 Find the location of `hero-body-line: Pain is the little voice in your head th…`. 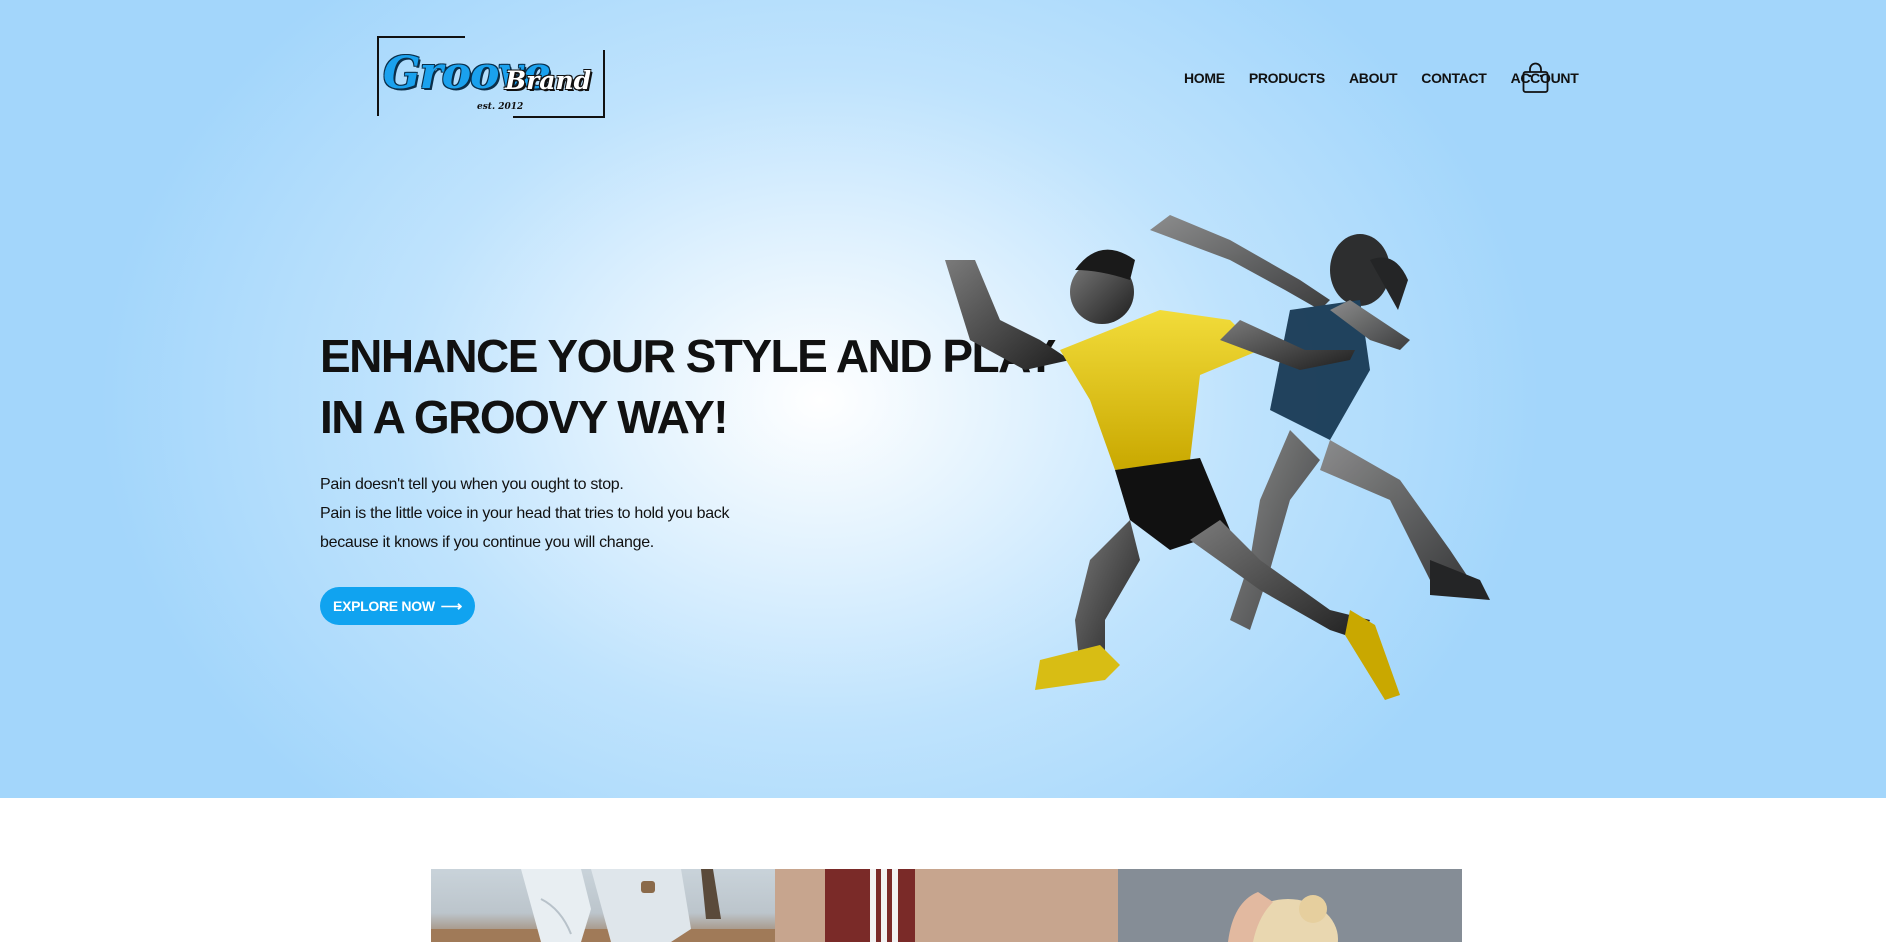

hero-body-line: Pain is the little voice in your head th… is located at coordinates (525, 513).